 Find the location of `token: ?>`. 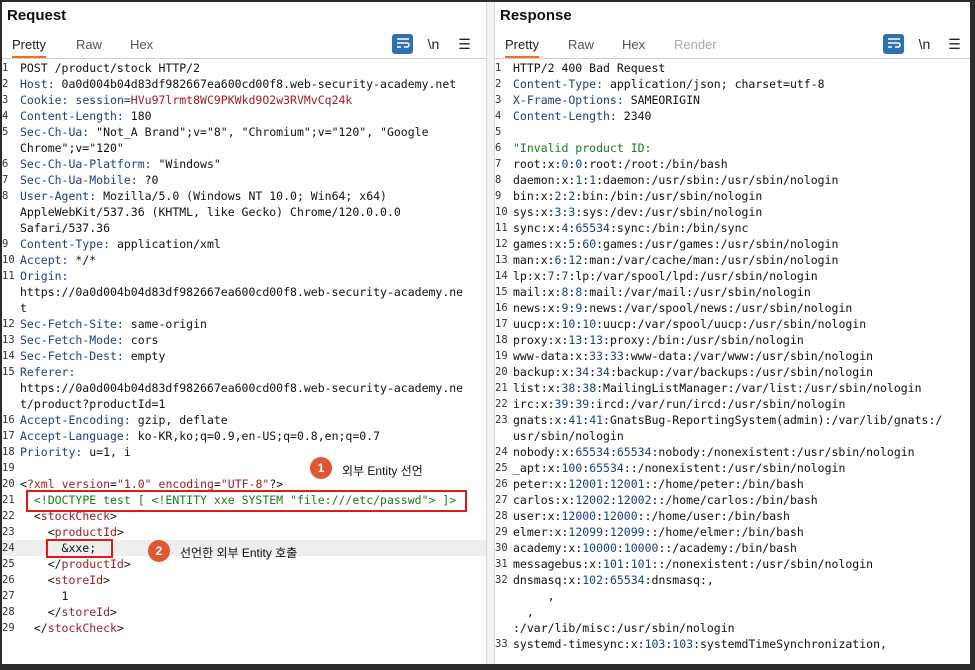

token: ?> is located at coordinates (276, 484).